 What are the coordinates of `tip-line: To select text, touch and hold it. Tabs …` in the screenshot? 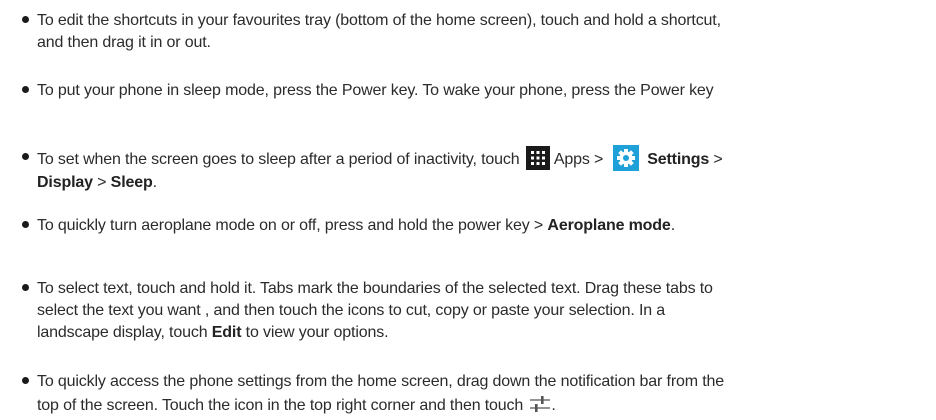 It's located at (375, 288).